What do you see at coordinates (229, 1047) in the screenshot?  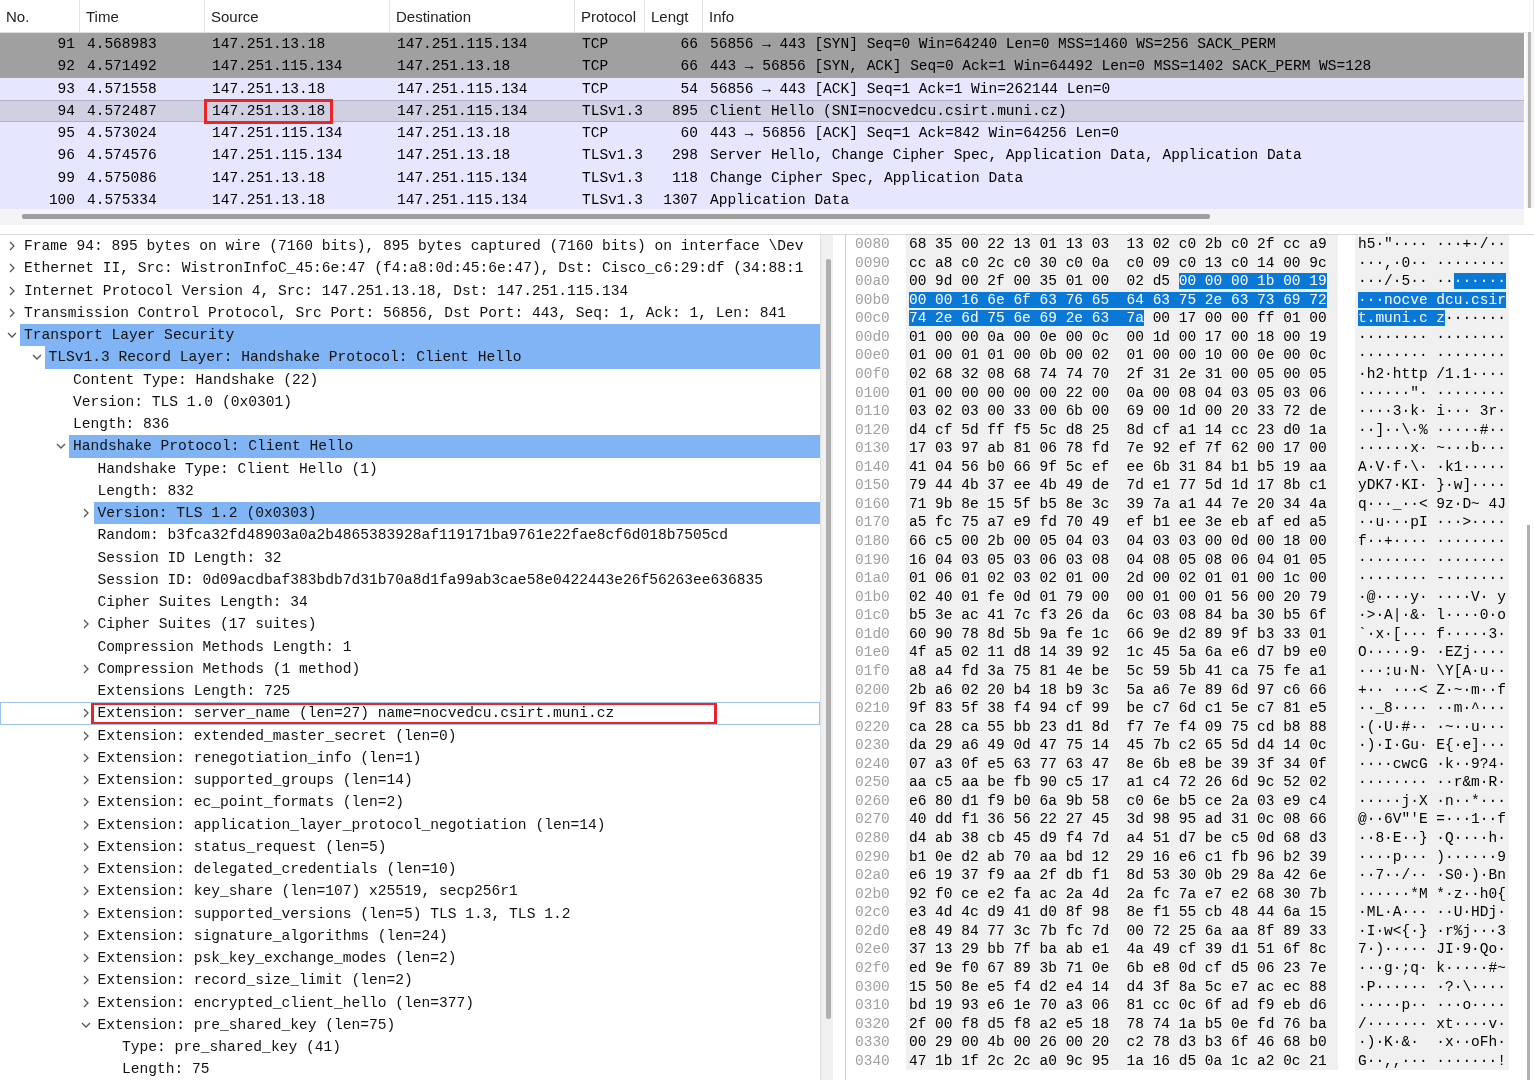 I see `tree-item: Type: pre_shared_key (41)` at bounding box center [229, 1047].